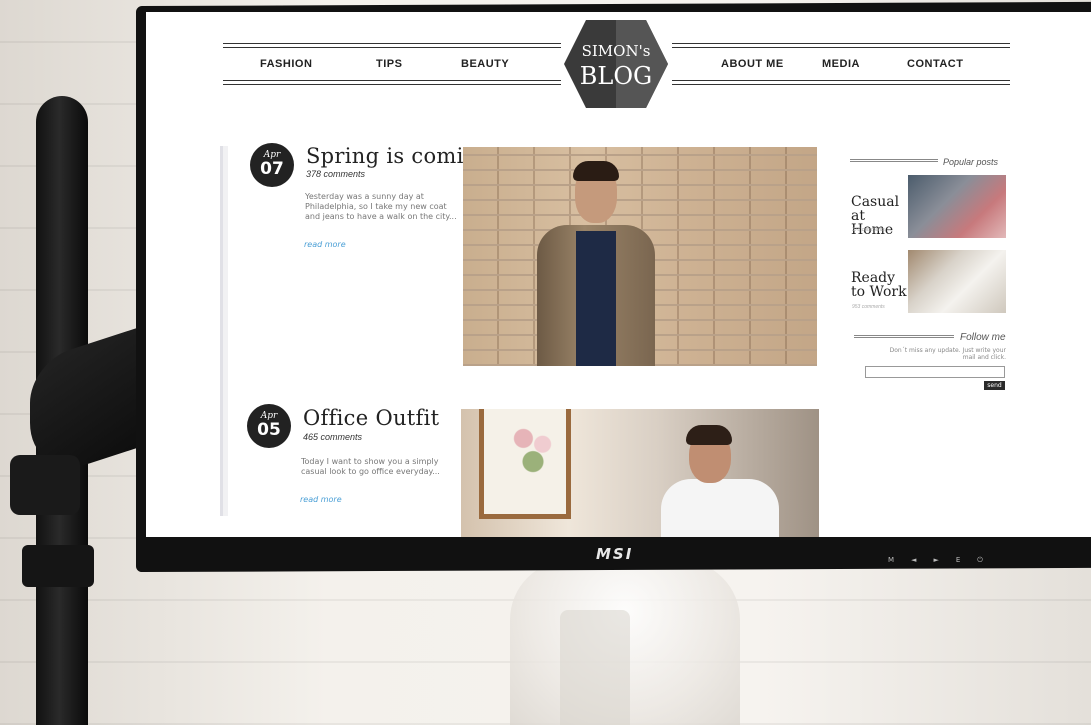 The height and width of the screenshot is (725, 1091). I want to click on logo-line-2: BLOG, so click(616, 76).